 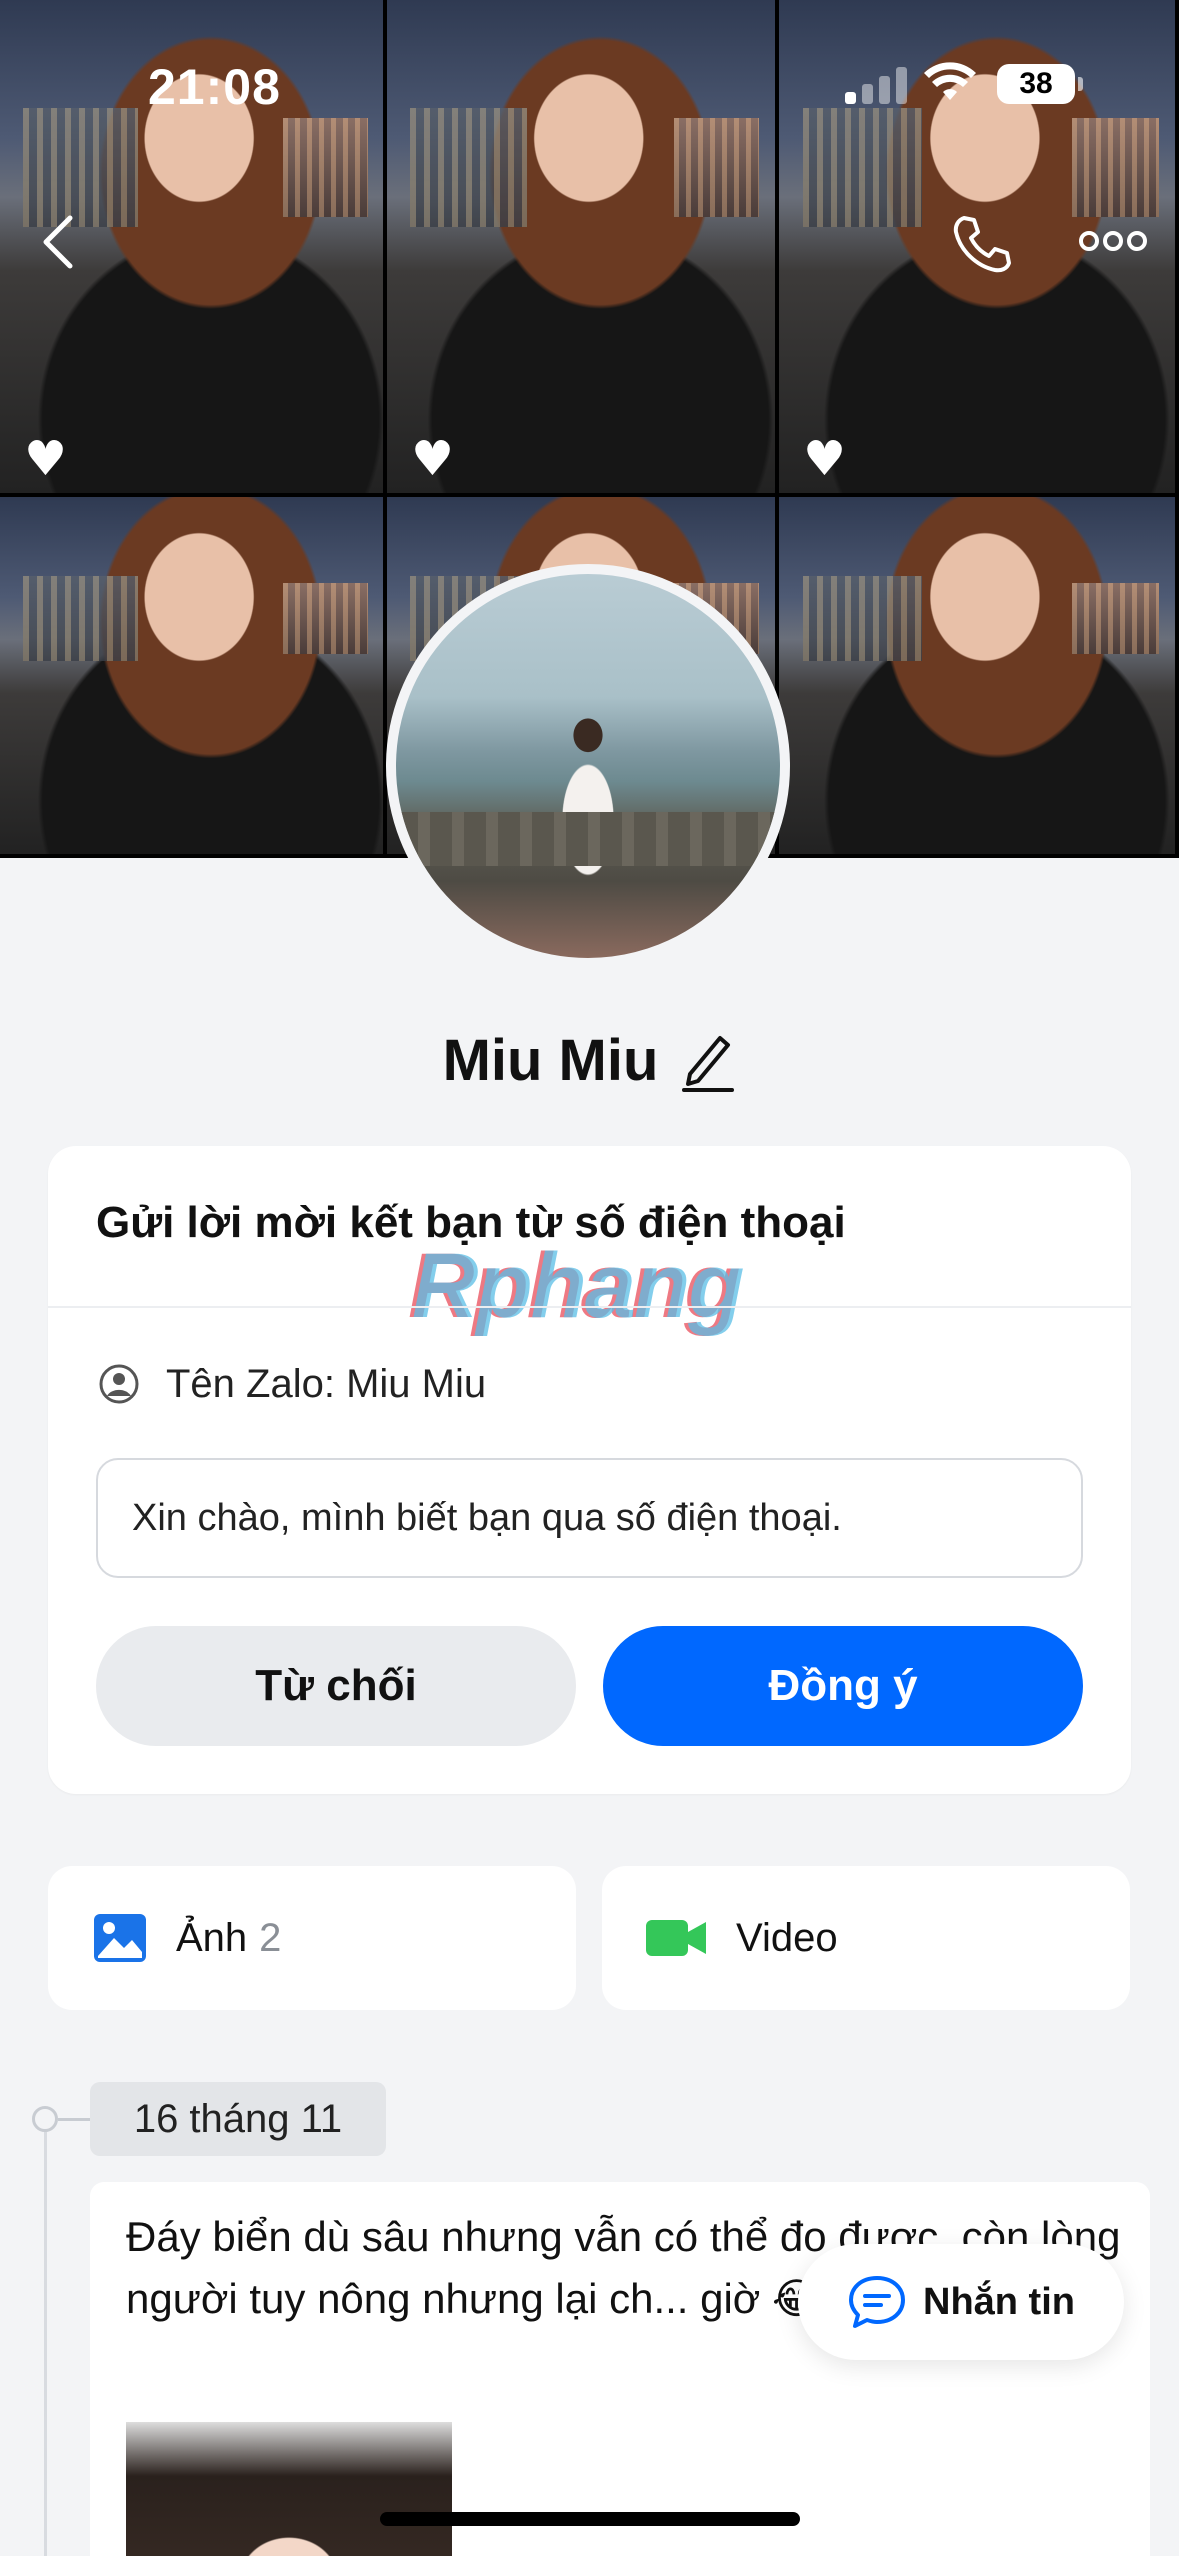 I want to click on photos-count: 2, so click(x=270, y=1937).